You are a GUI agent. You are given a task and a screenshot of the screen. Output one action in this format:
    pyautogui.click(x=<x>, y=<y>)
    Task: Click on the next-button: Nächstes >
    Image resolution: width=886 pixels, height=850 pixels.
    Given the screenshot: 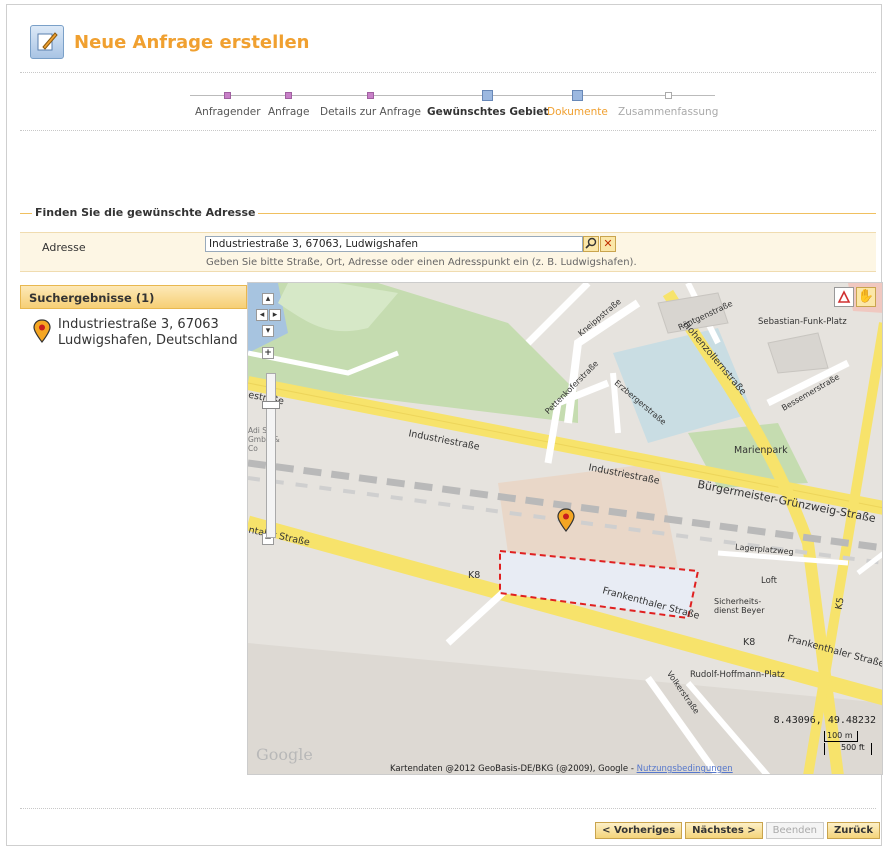 What is the action you would take?
    pyautogui.click(x=724, y=830)
    